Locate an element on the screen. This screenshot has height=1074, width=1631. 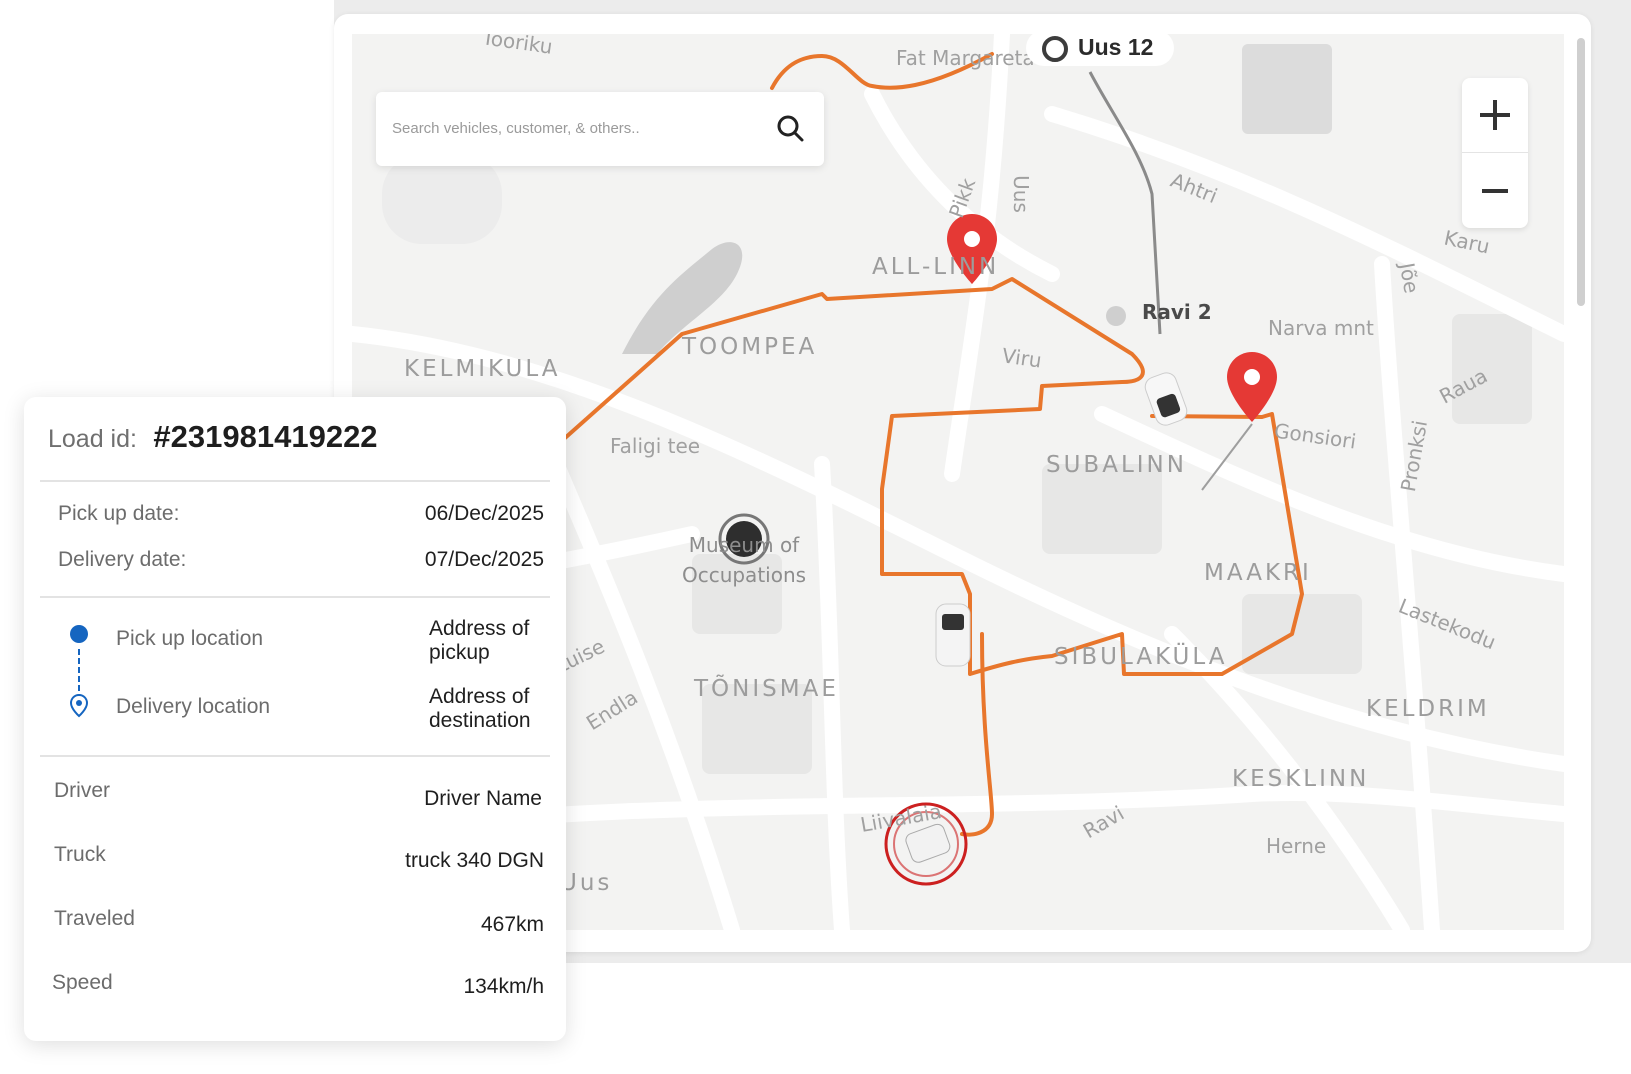
delivery-date-value: 07/Dec/2025 is located at coordinates (484, 559).